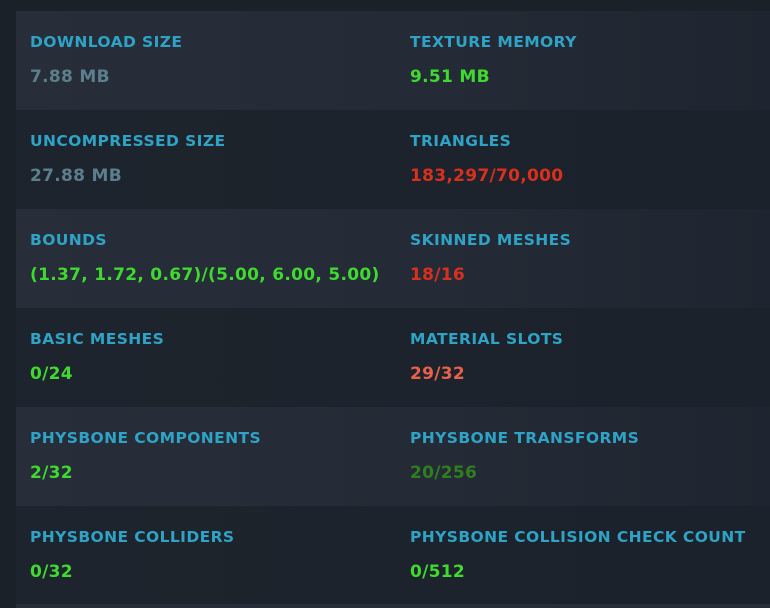 The image size is (770, 608). I want to click on stat-physbone-collision-check-count: PHYSBONE COLLISION CHECK COUNT 0/512, so click(590, 555).